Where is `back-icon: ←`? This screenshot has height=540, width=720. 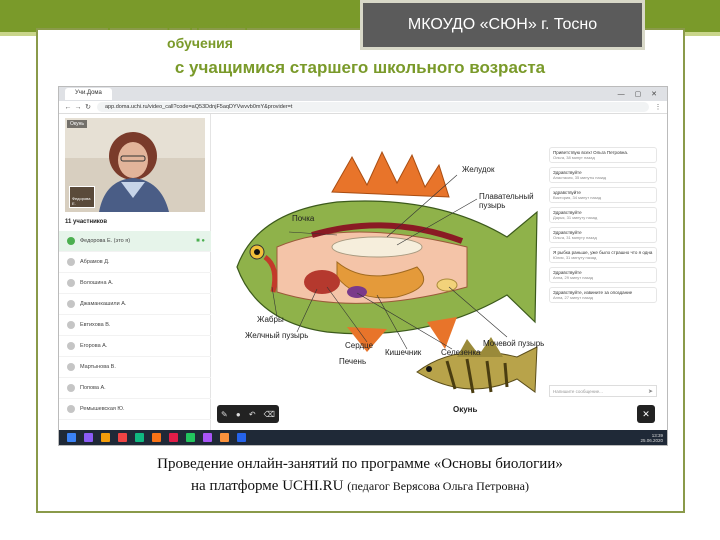 back-icon: ← is located at coordinates (68, 107).